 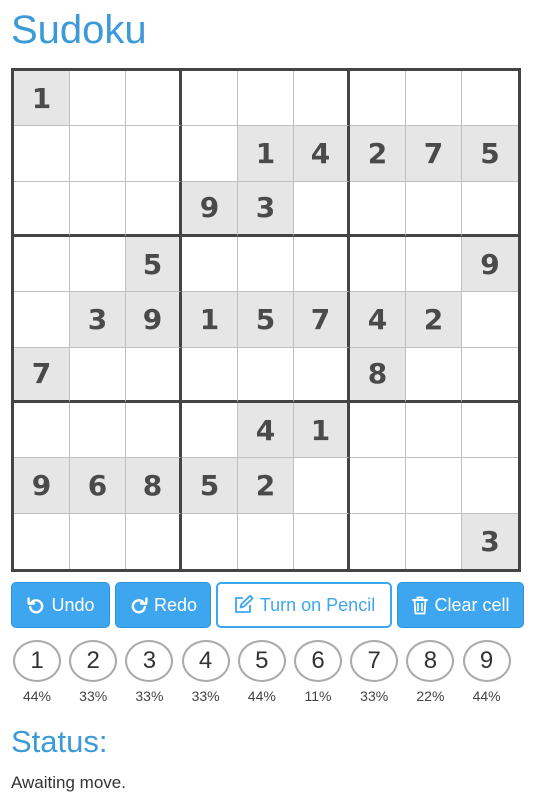 I want to click on cell-r9-c5, so click(x=266, y=541).